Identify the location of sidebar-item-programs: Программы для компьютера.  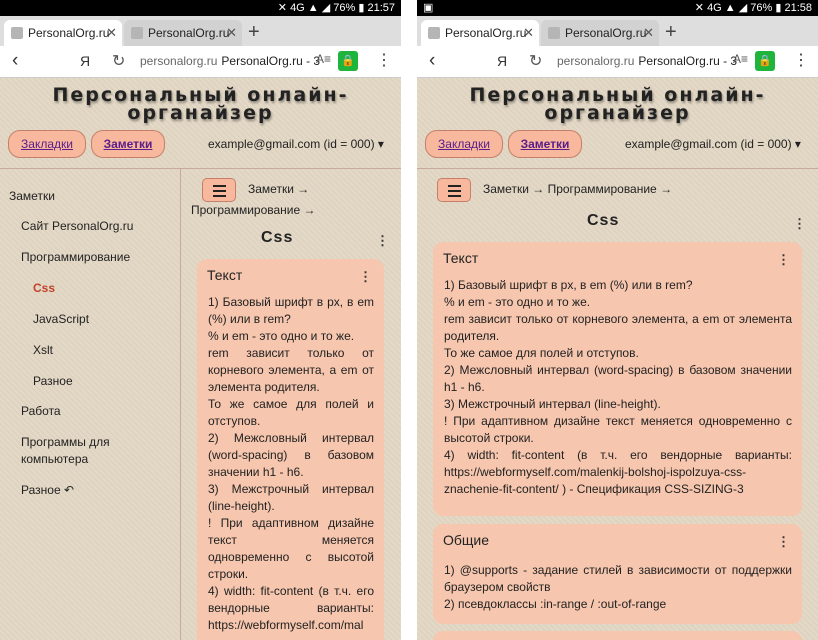
(81, 451).